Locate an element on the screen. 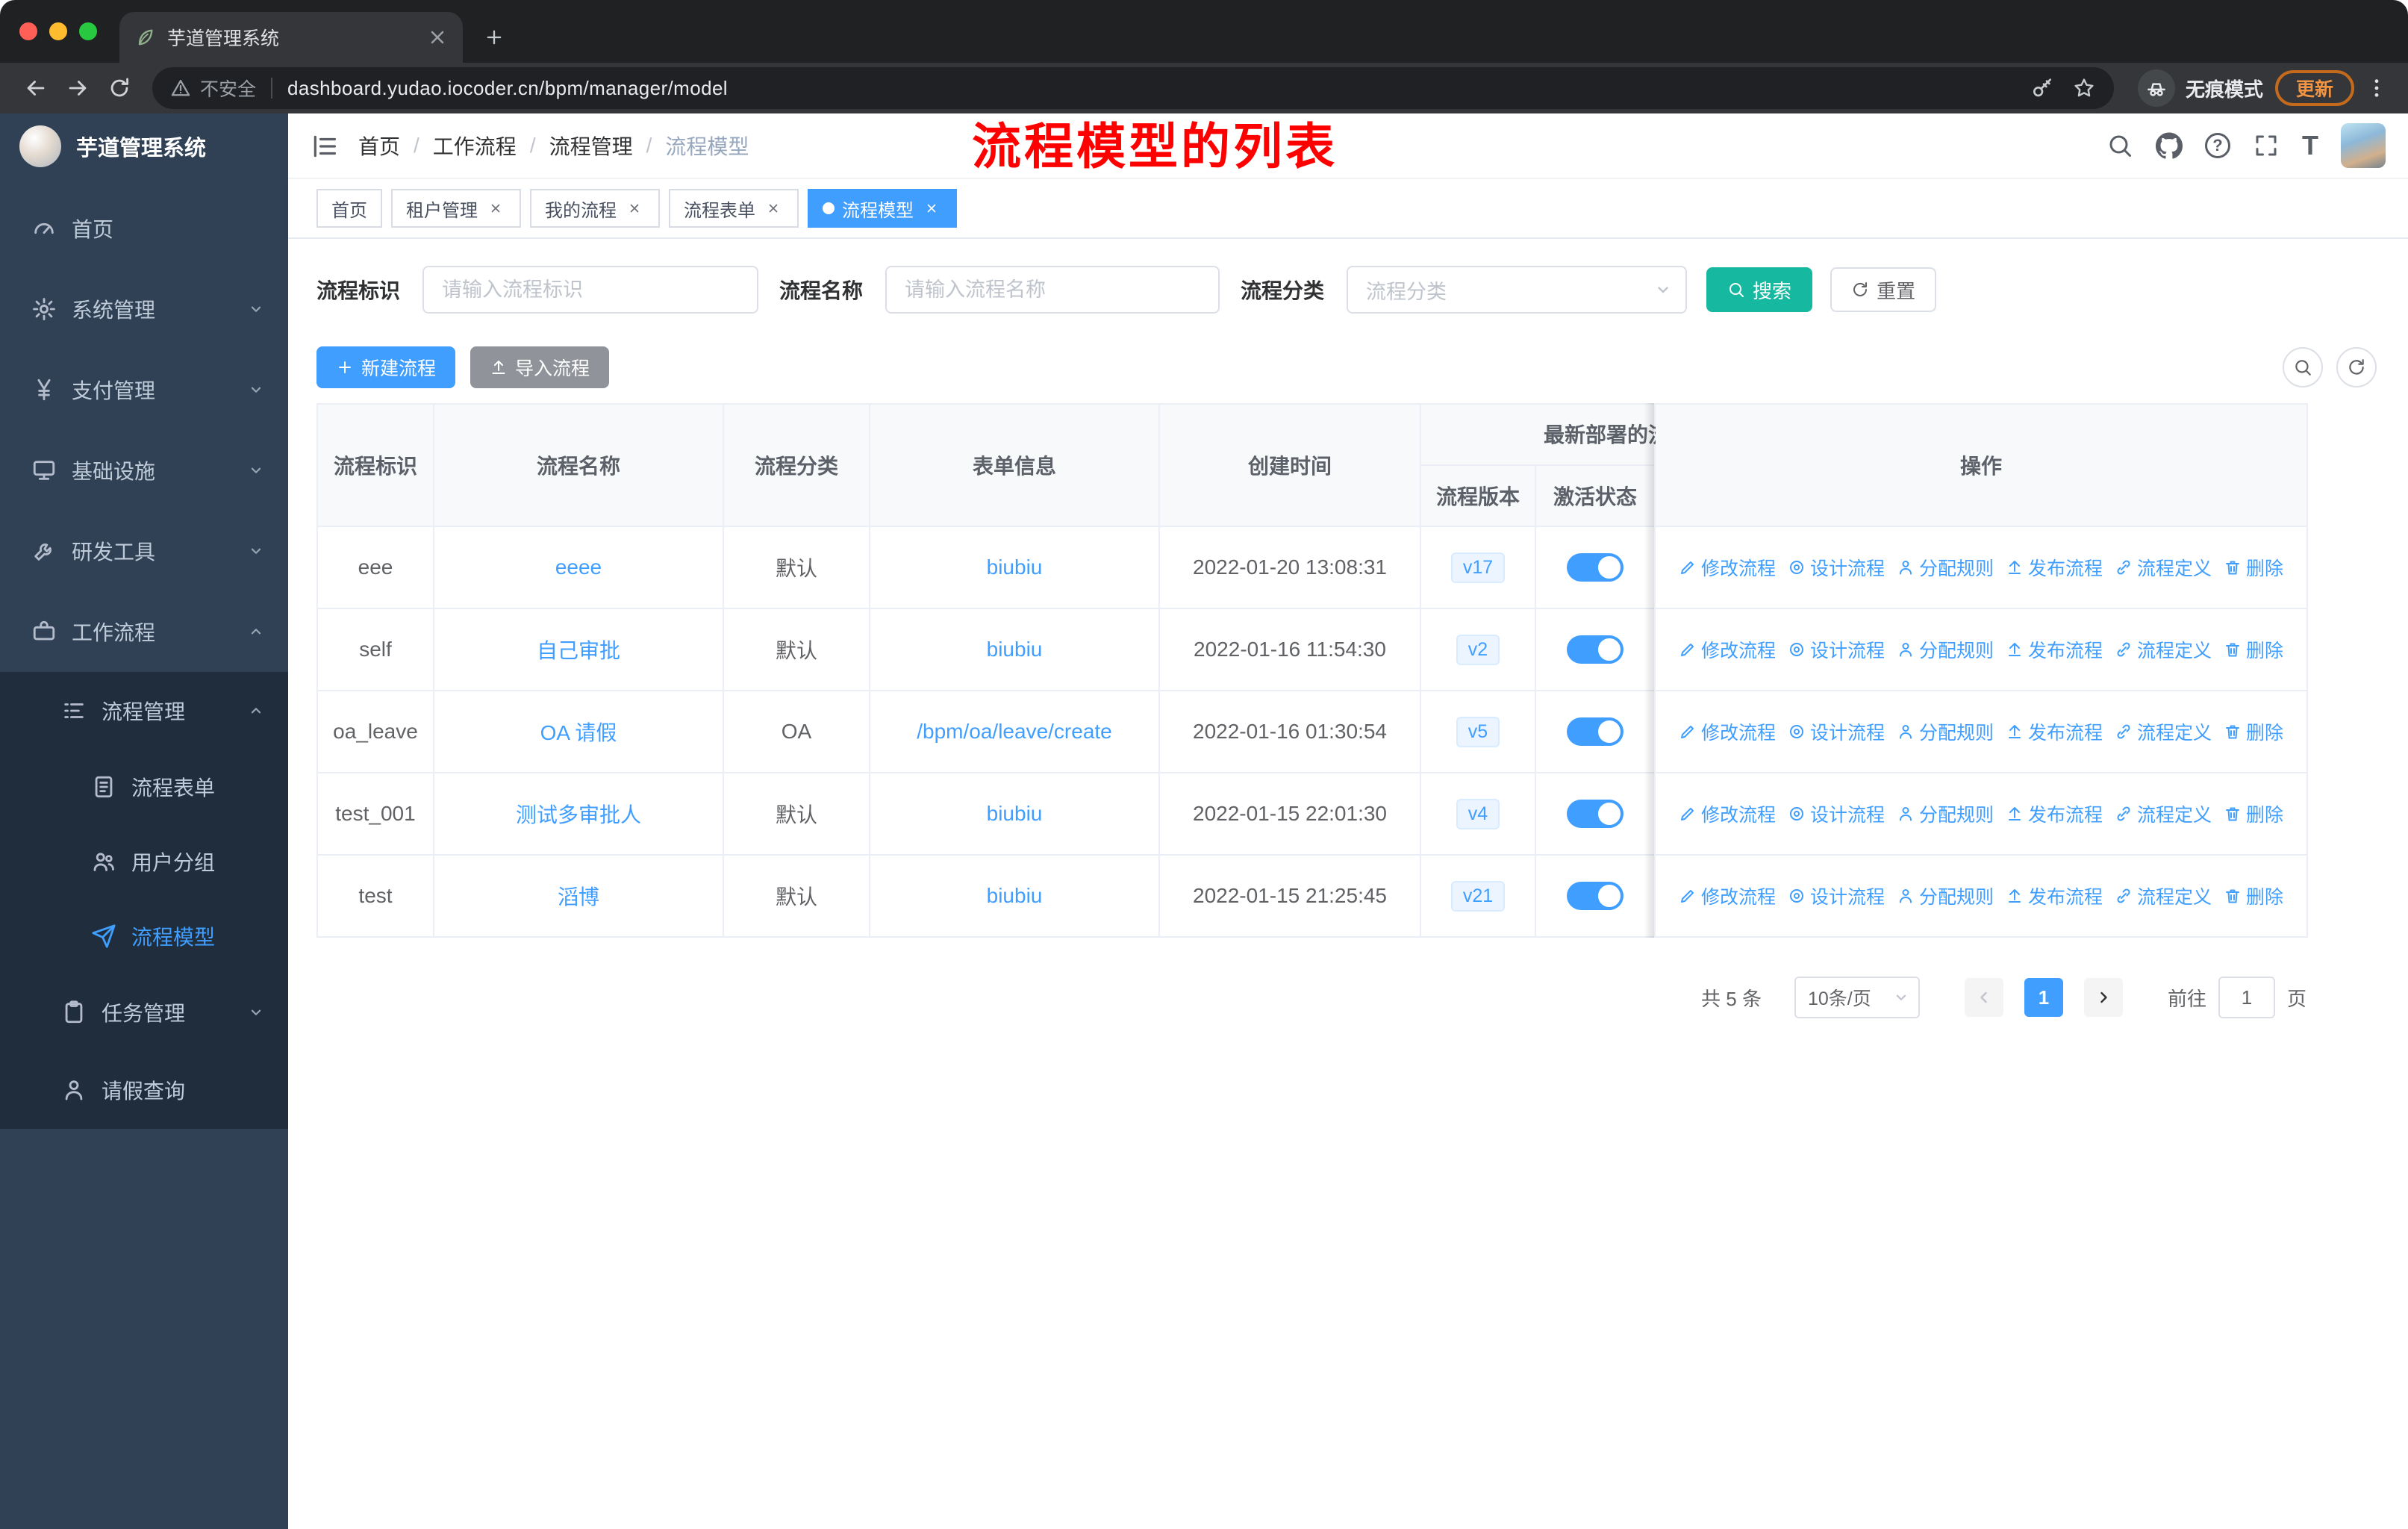  sidebar-item-home: 首页 is located at coordinates (144, 229).